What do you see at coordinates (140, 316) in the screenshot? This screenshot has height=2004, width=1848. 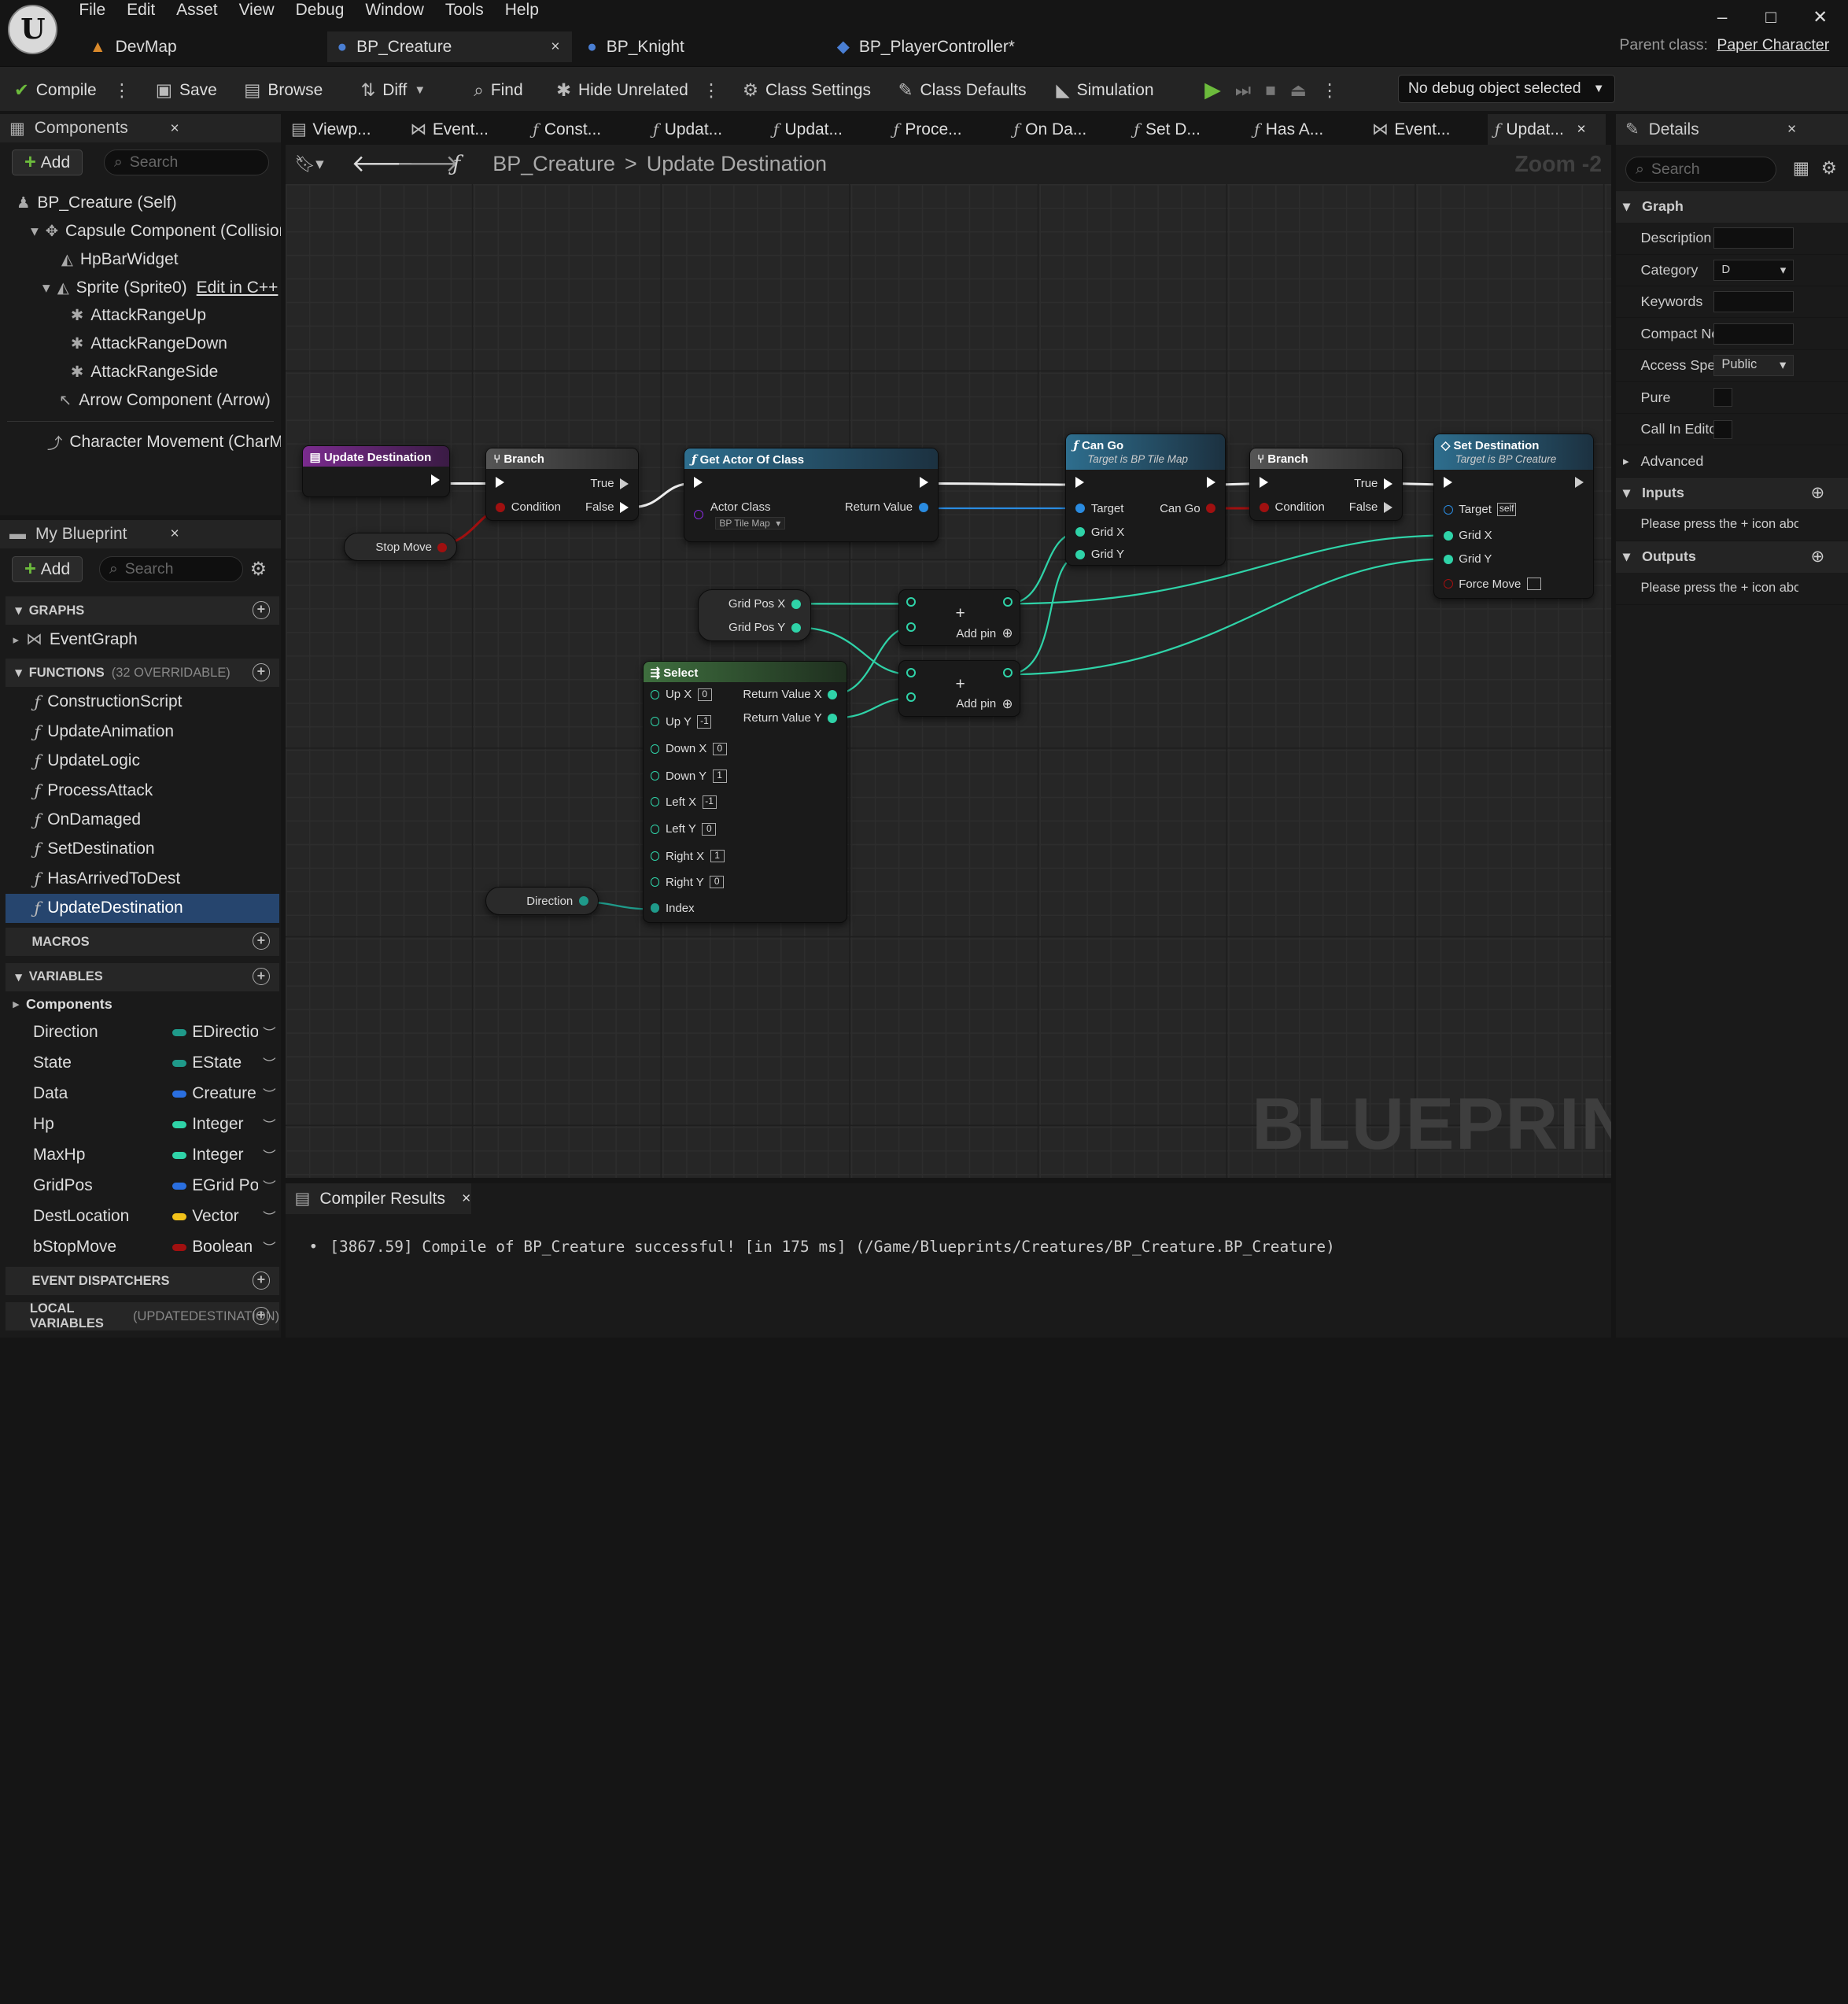 I see `tree-item-attackrangeup: ✱ AttackRangeUp` at bounding box center [140, 316].